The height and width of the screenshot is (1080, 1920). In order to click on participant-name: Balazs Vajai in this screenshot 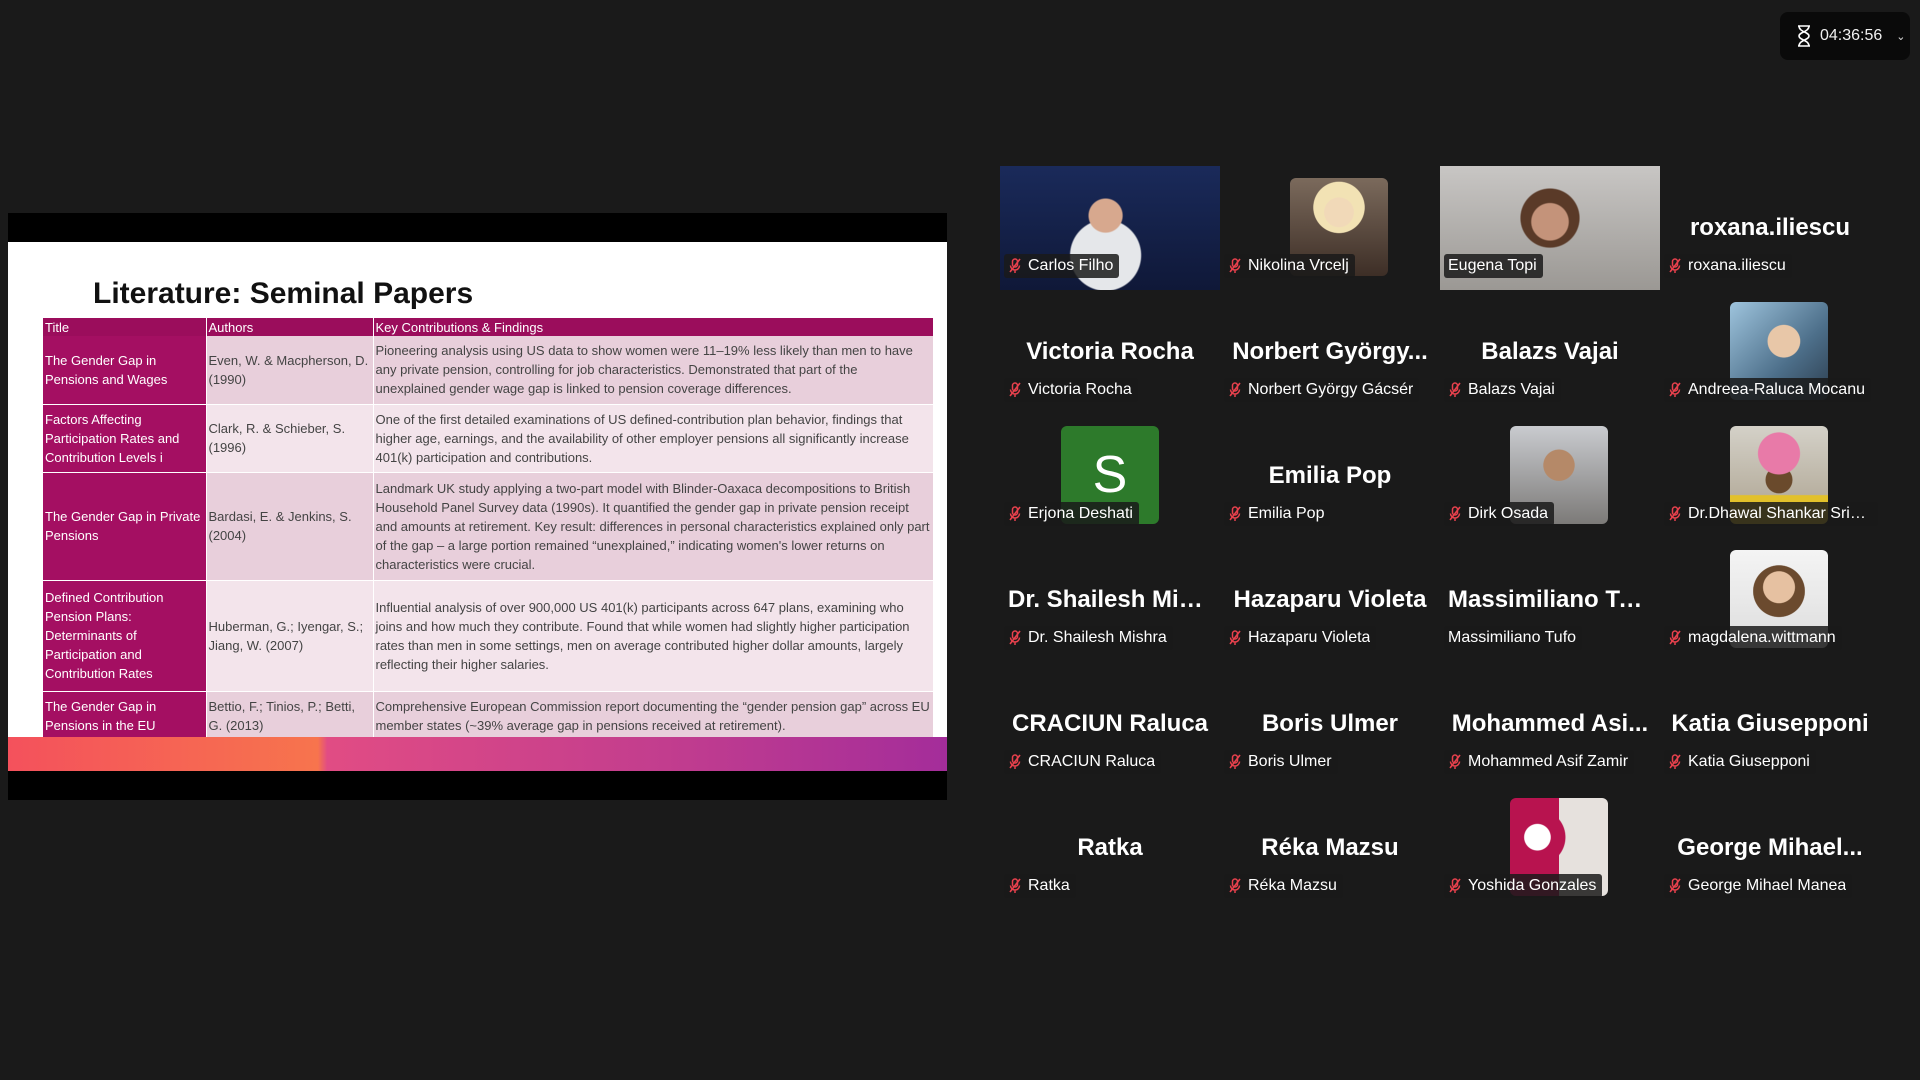, I will do `click(1511, 389)`.